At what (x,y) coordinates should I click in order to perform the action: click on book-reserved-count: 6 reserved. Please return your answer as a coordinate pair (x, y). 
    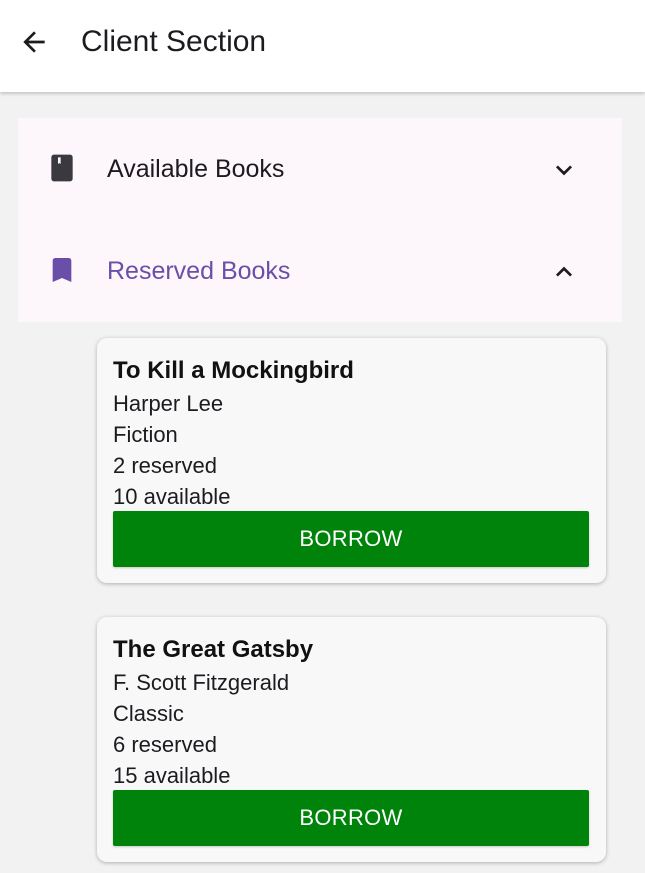
    Looking at the image, I should click on (165, 744).